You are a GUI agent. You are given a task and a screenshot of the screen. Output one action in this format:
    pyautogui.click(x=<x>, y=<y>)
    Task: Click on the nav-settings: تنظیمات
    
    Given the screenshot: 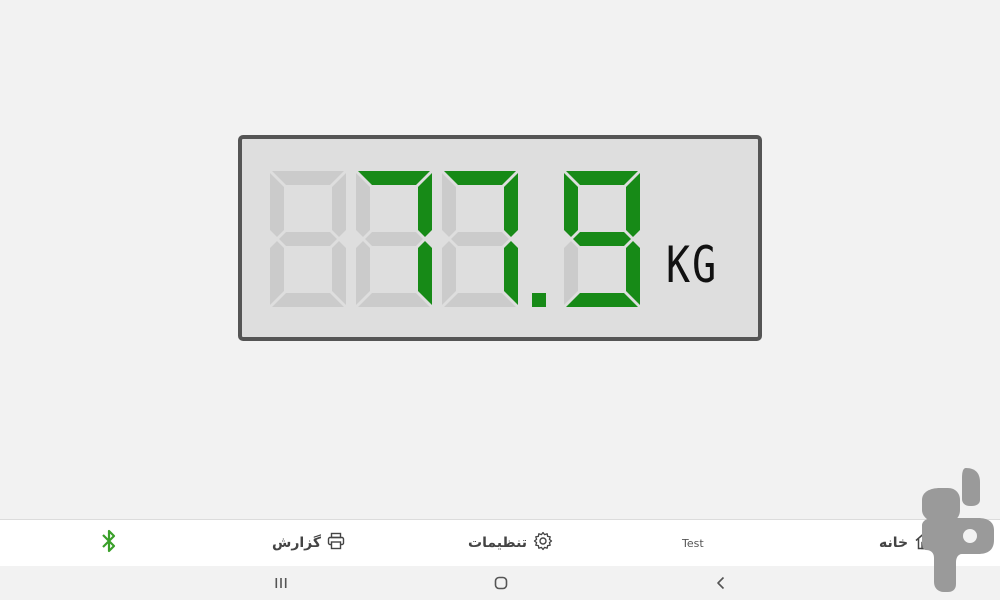 What is the action you would take?
    pyautogui.click(x=510, y=543)
    